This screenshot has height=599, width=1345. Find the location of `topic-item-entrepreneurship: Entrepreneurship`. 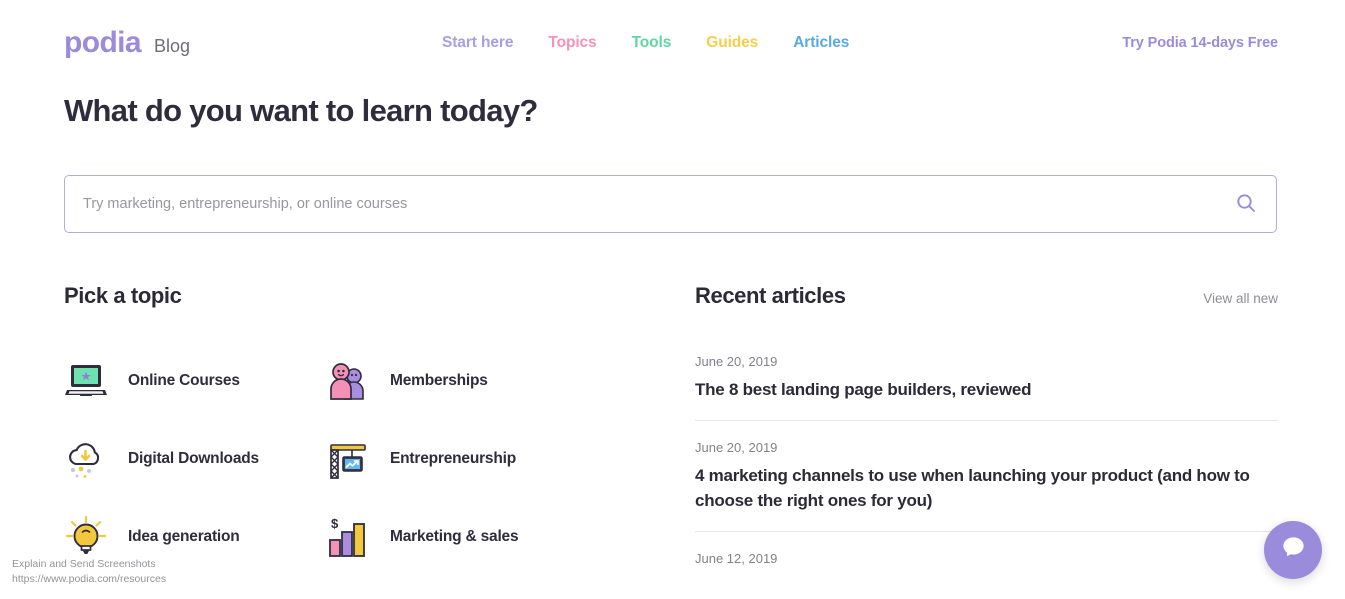

topic-item-entrepreneurship: Entrepreneurship is located at coordinates (457, 459).